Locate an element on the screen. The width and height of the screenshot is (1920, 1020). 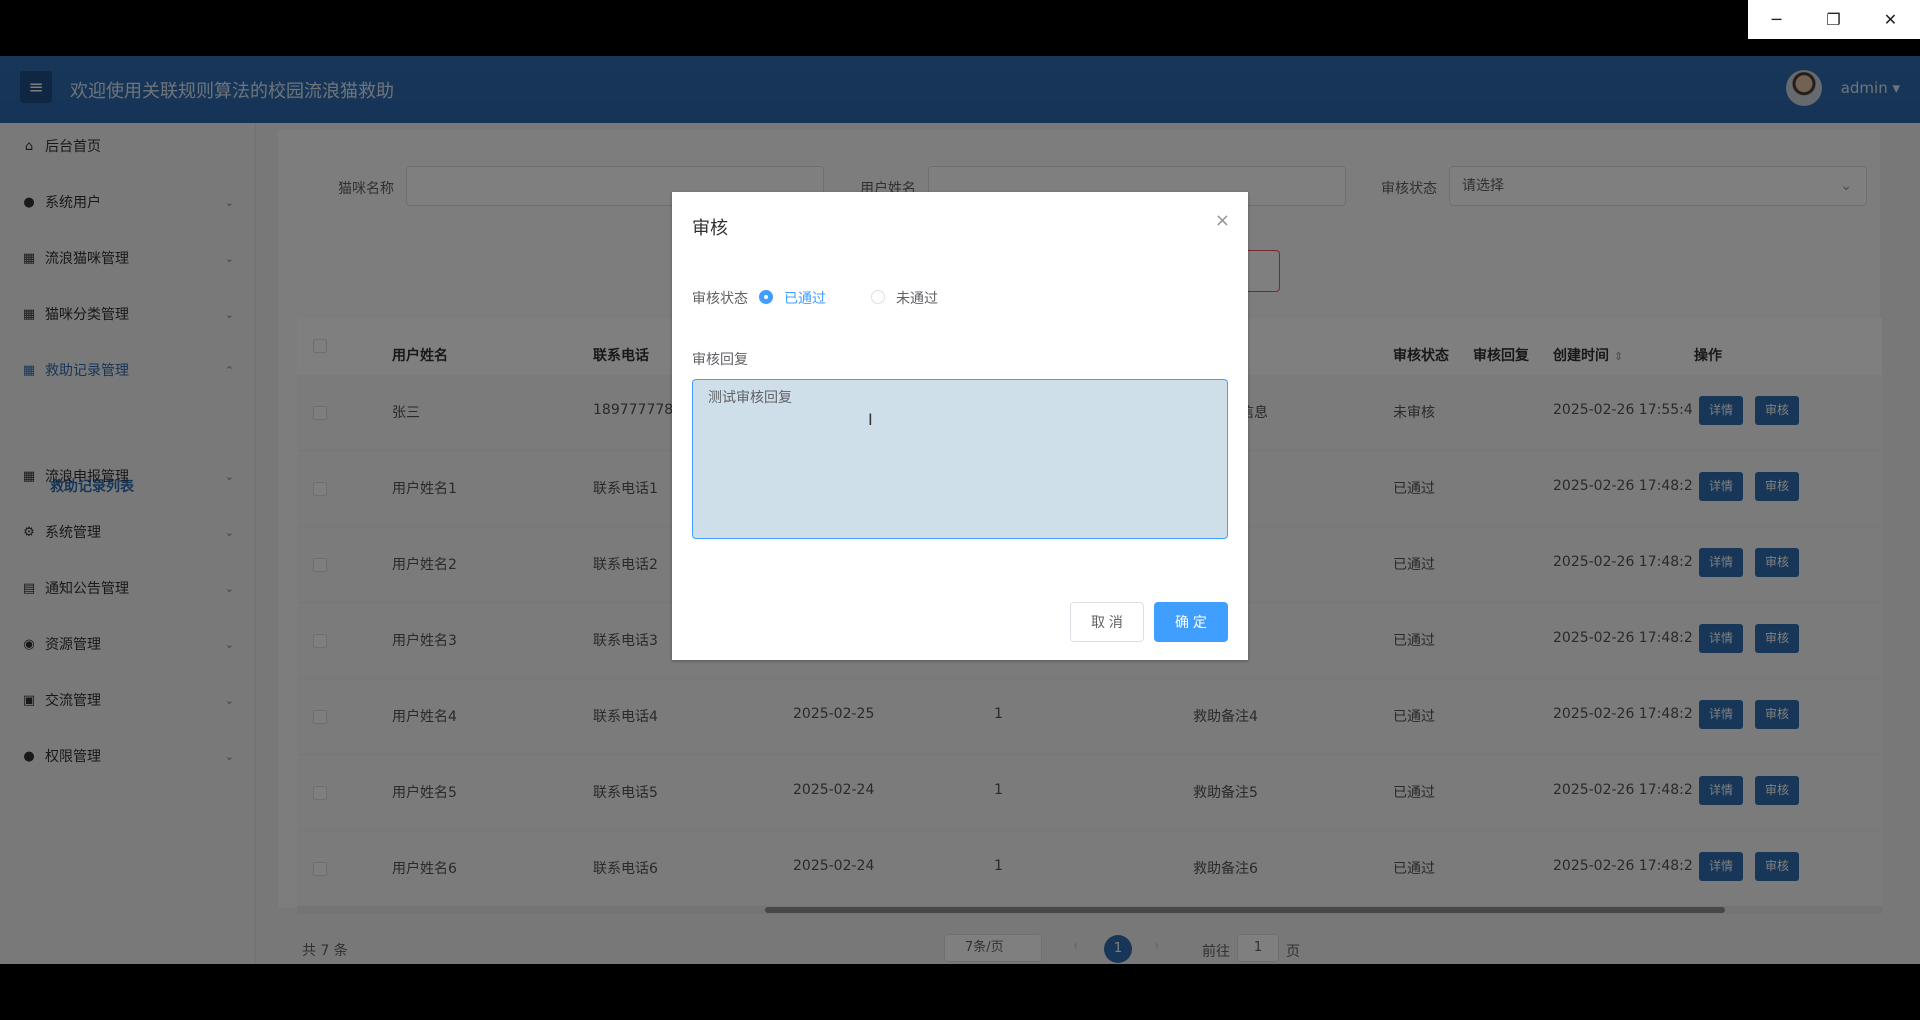
audit-reply-textarea is located at coordinates (960, 459).